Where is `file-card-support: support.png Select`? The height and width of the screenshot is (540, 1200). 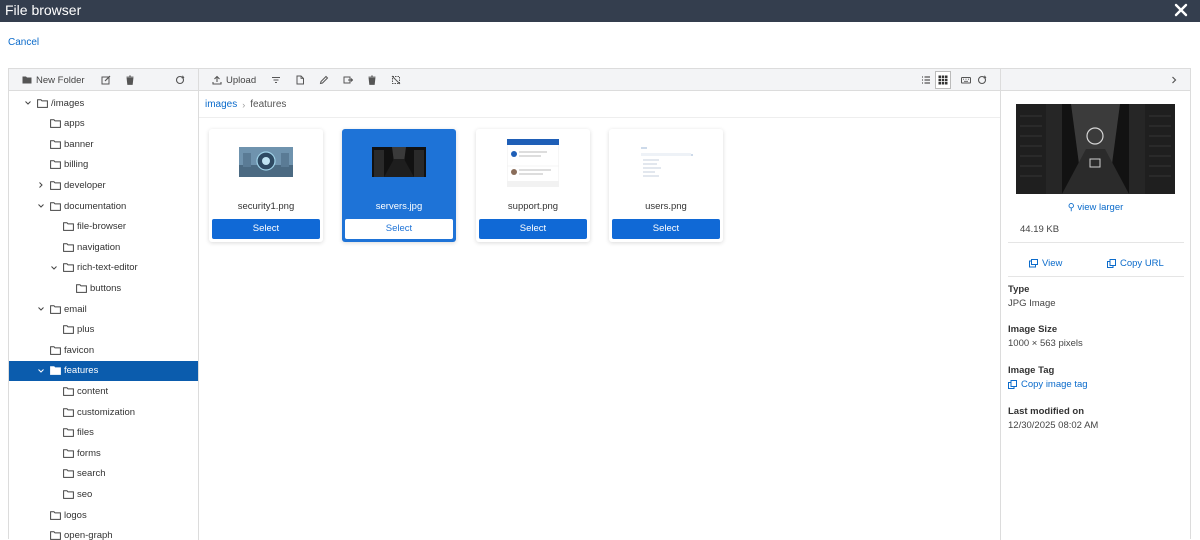 file-card-support: support.png Select is located at coordinates (533, 185).